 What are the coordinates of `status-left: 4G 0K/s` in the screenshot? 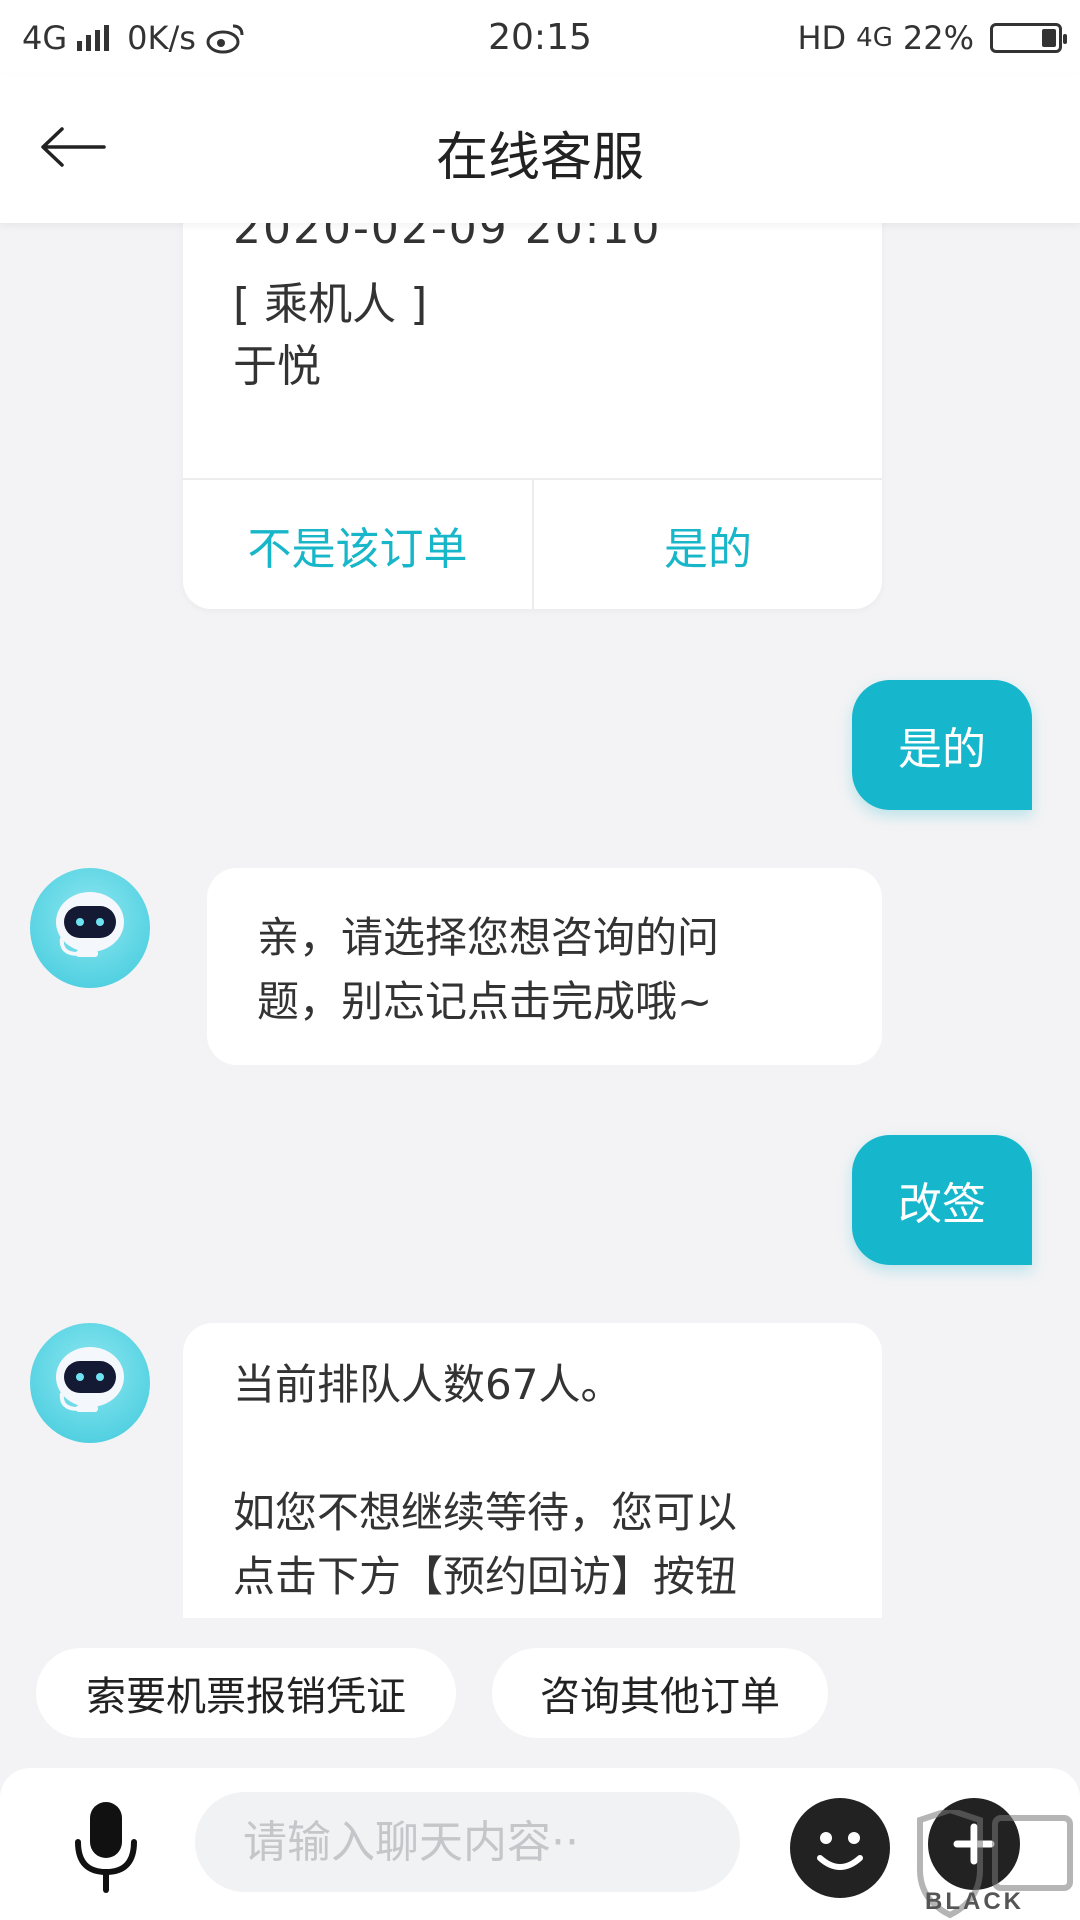 It's located at (134, 38).